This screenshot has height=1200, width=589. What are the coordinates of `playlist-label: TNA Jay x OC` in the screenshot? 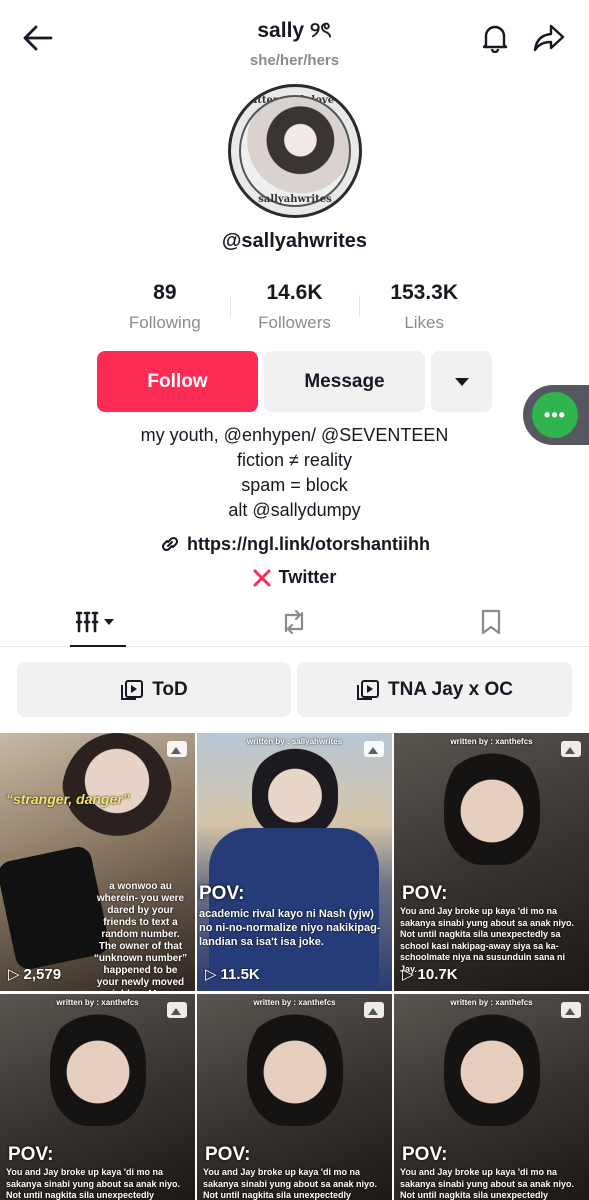 It's located at (450, 689).